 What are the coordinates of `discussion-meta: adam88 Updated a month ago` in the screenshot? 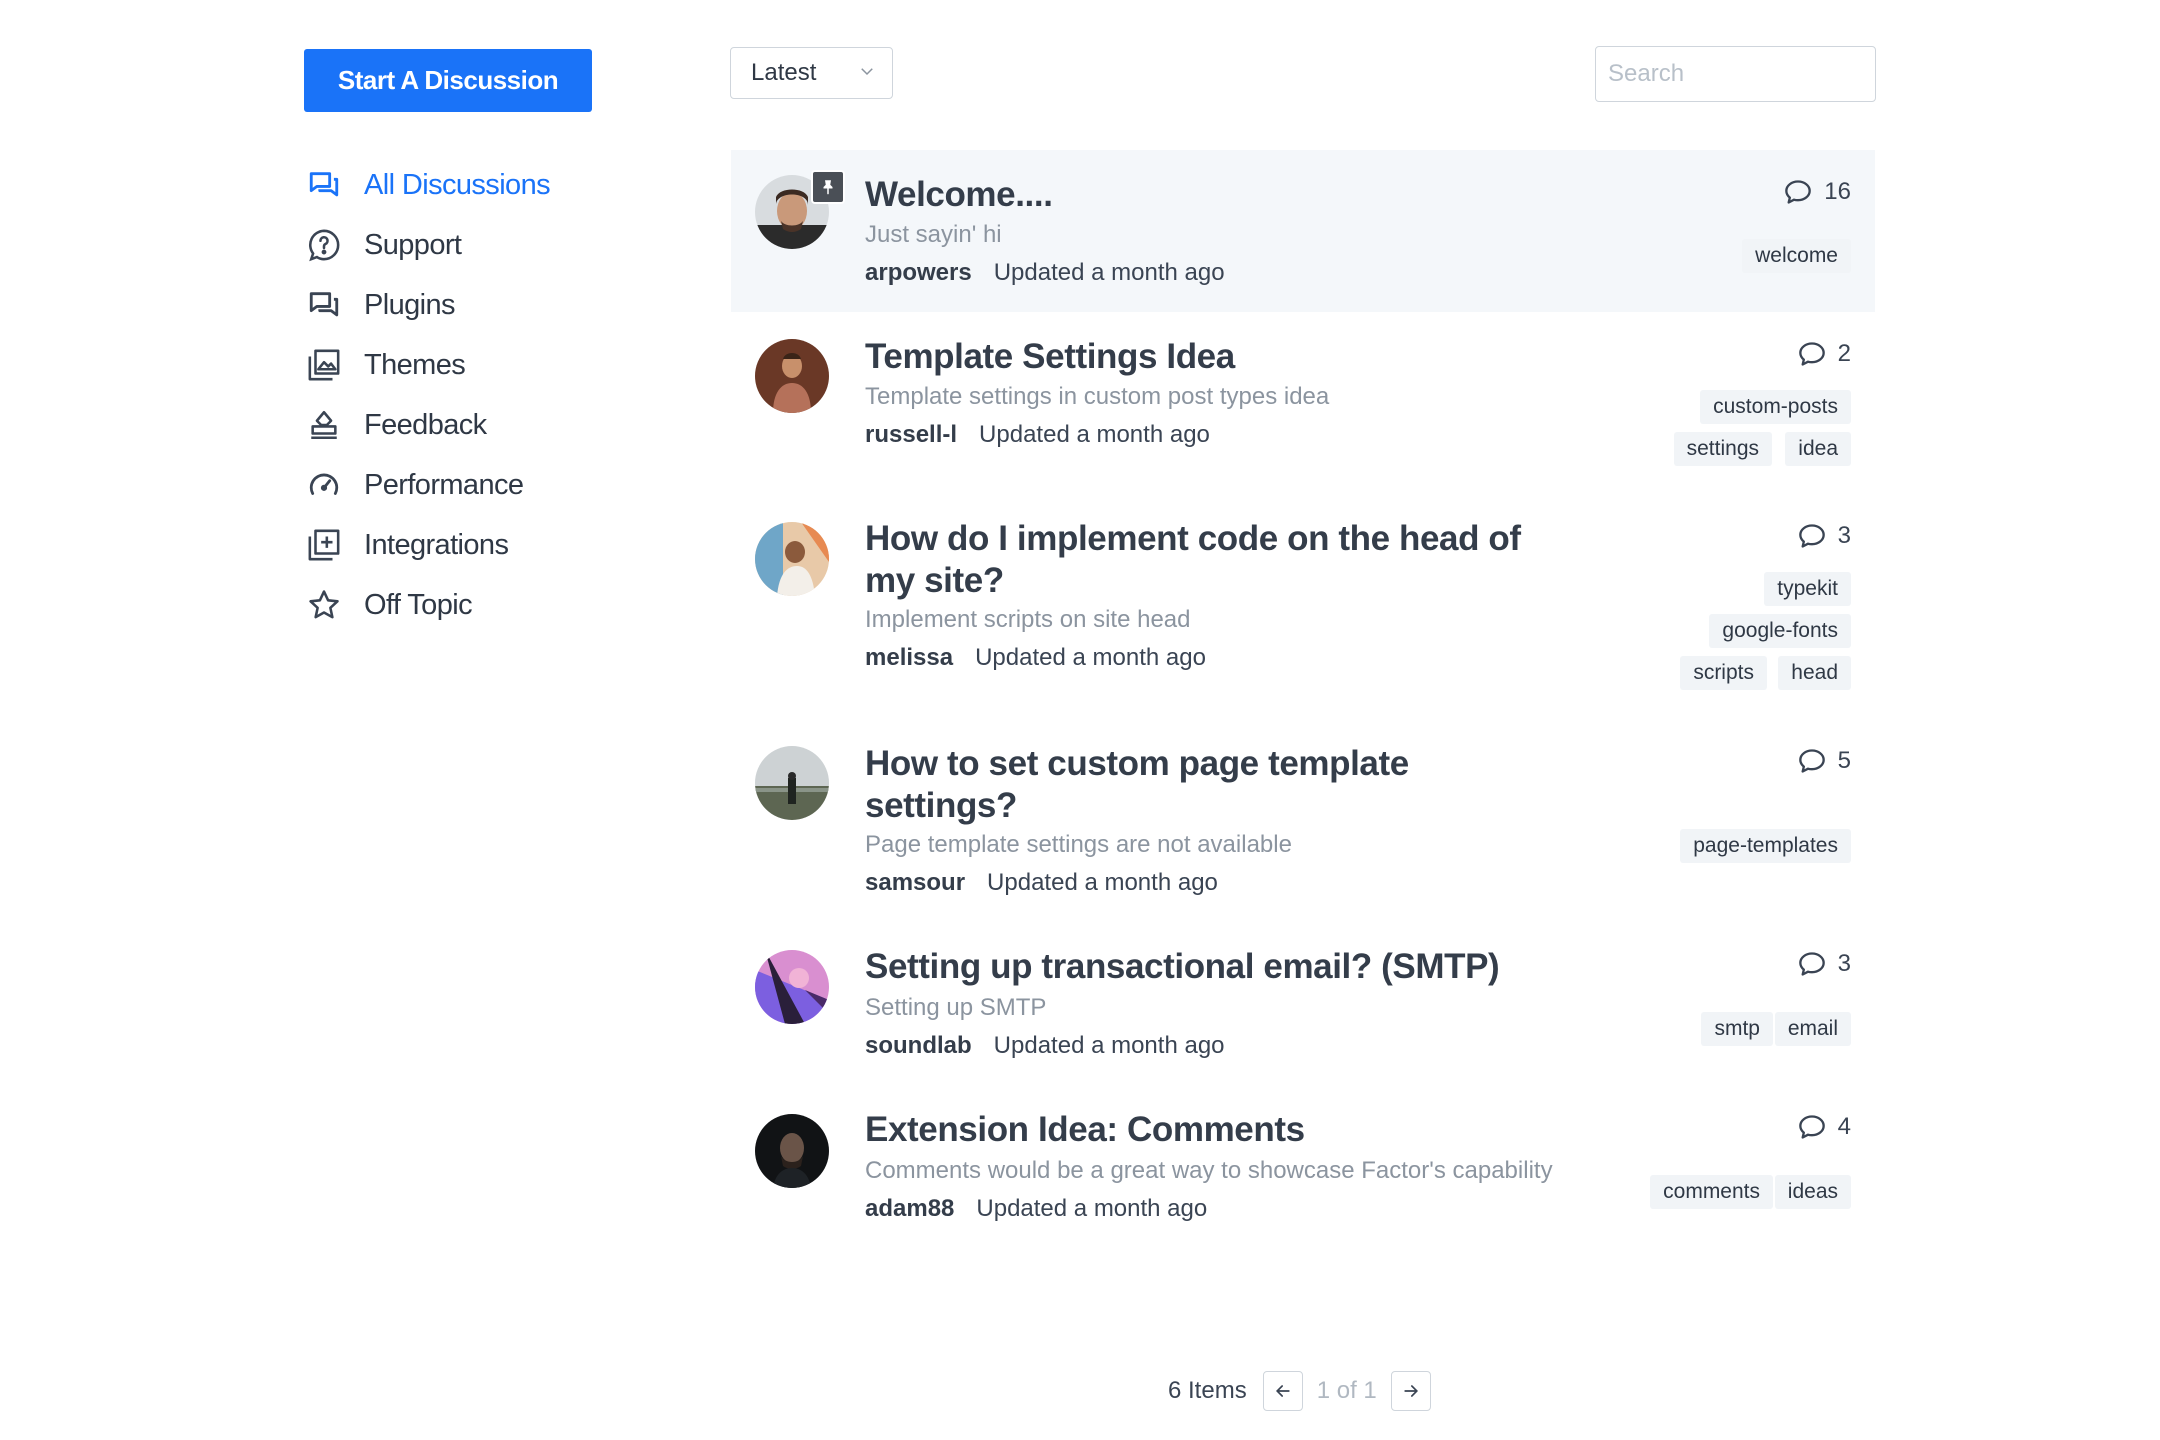 It's located at (1036, 1209).